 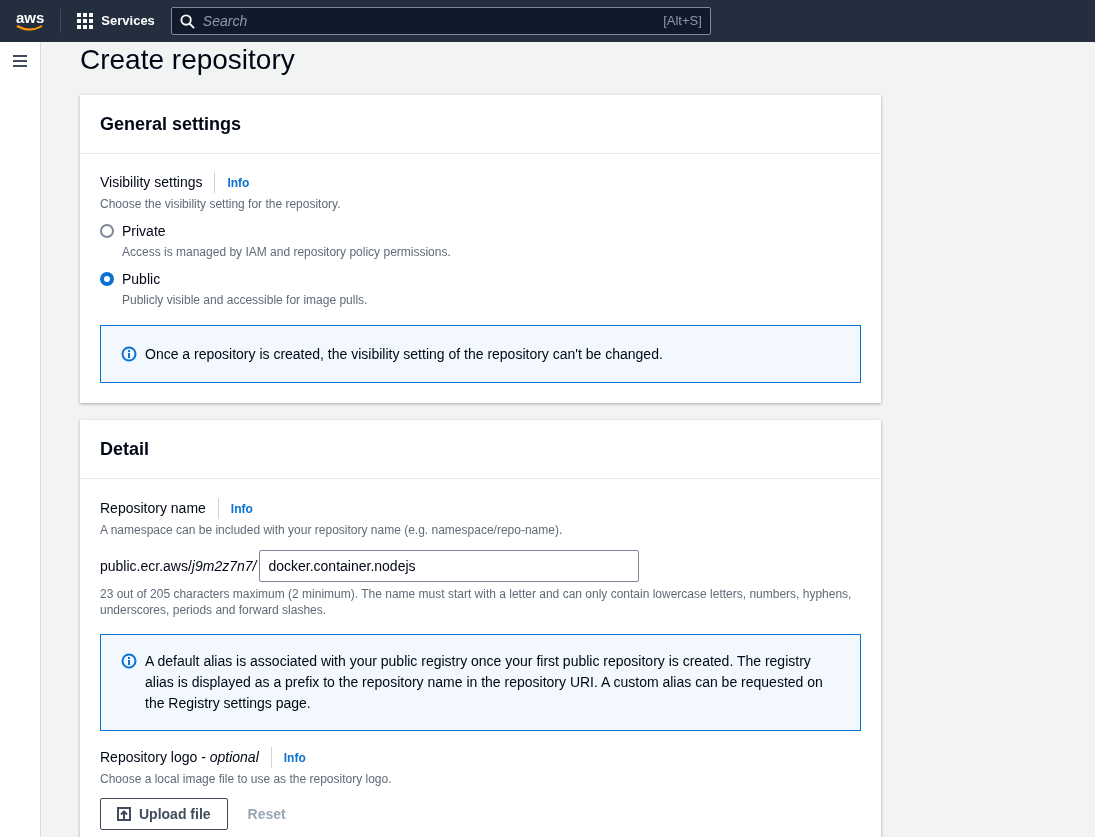 I want to click on grid-icon, so click(x=85, y=21).